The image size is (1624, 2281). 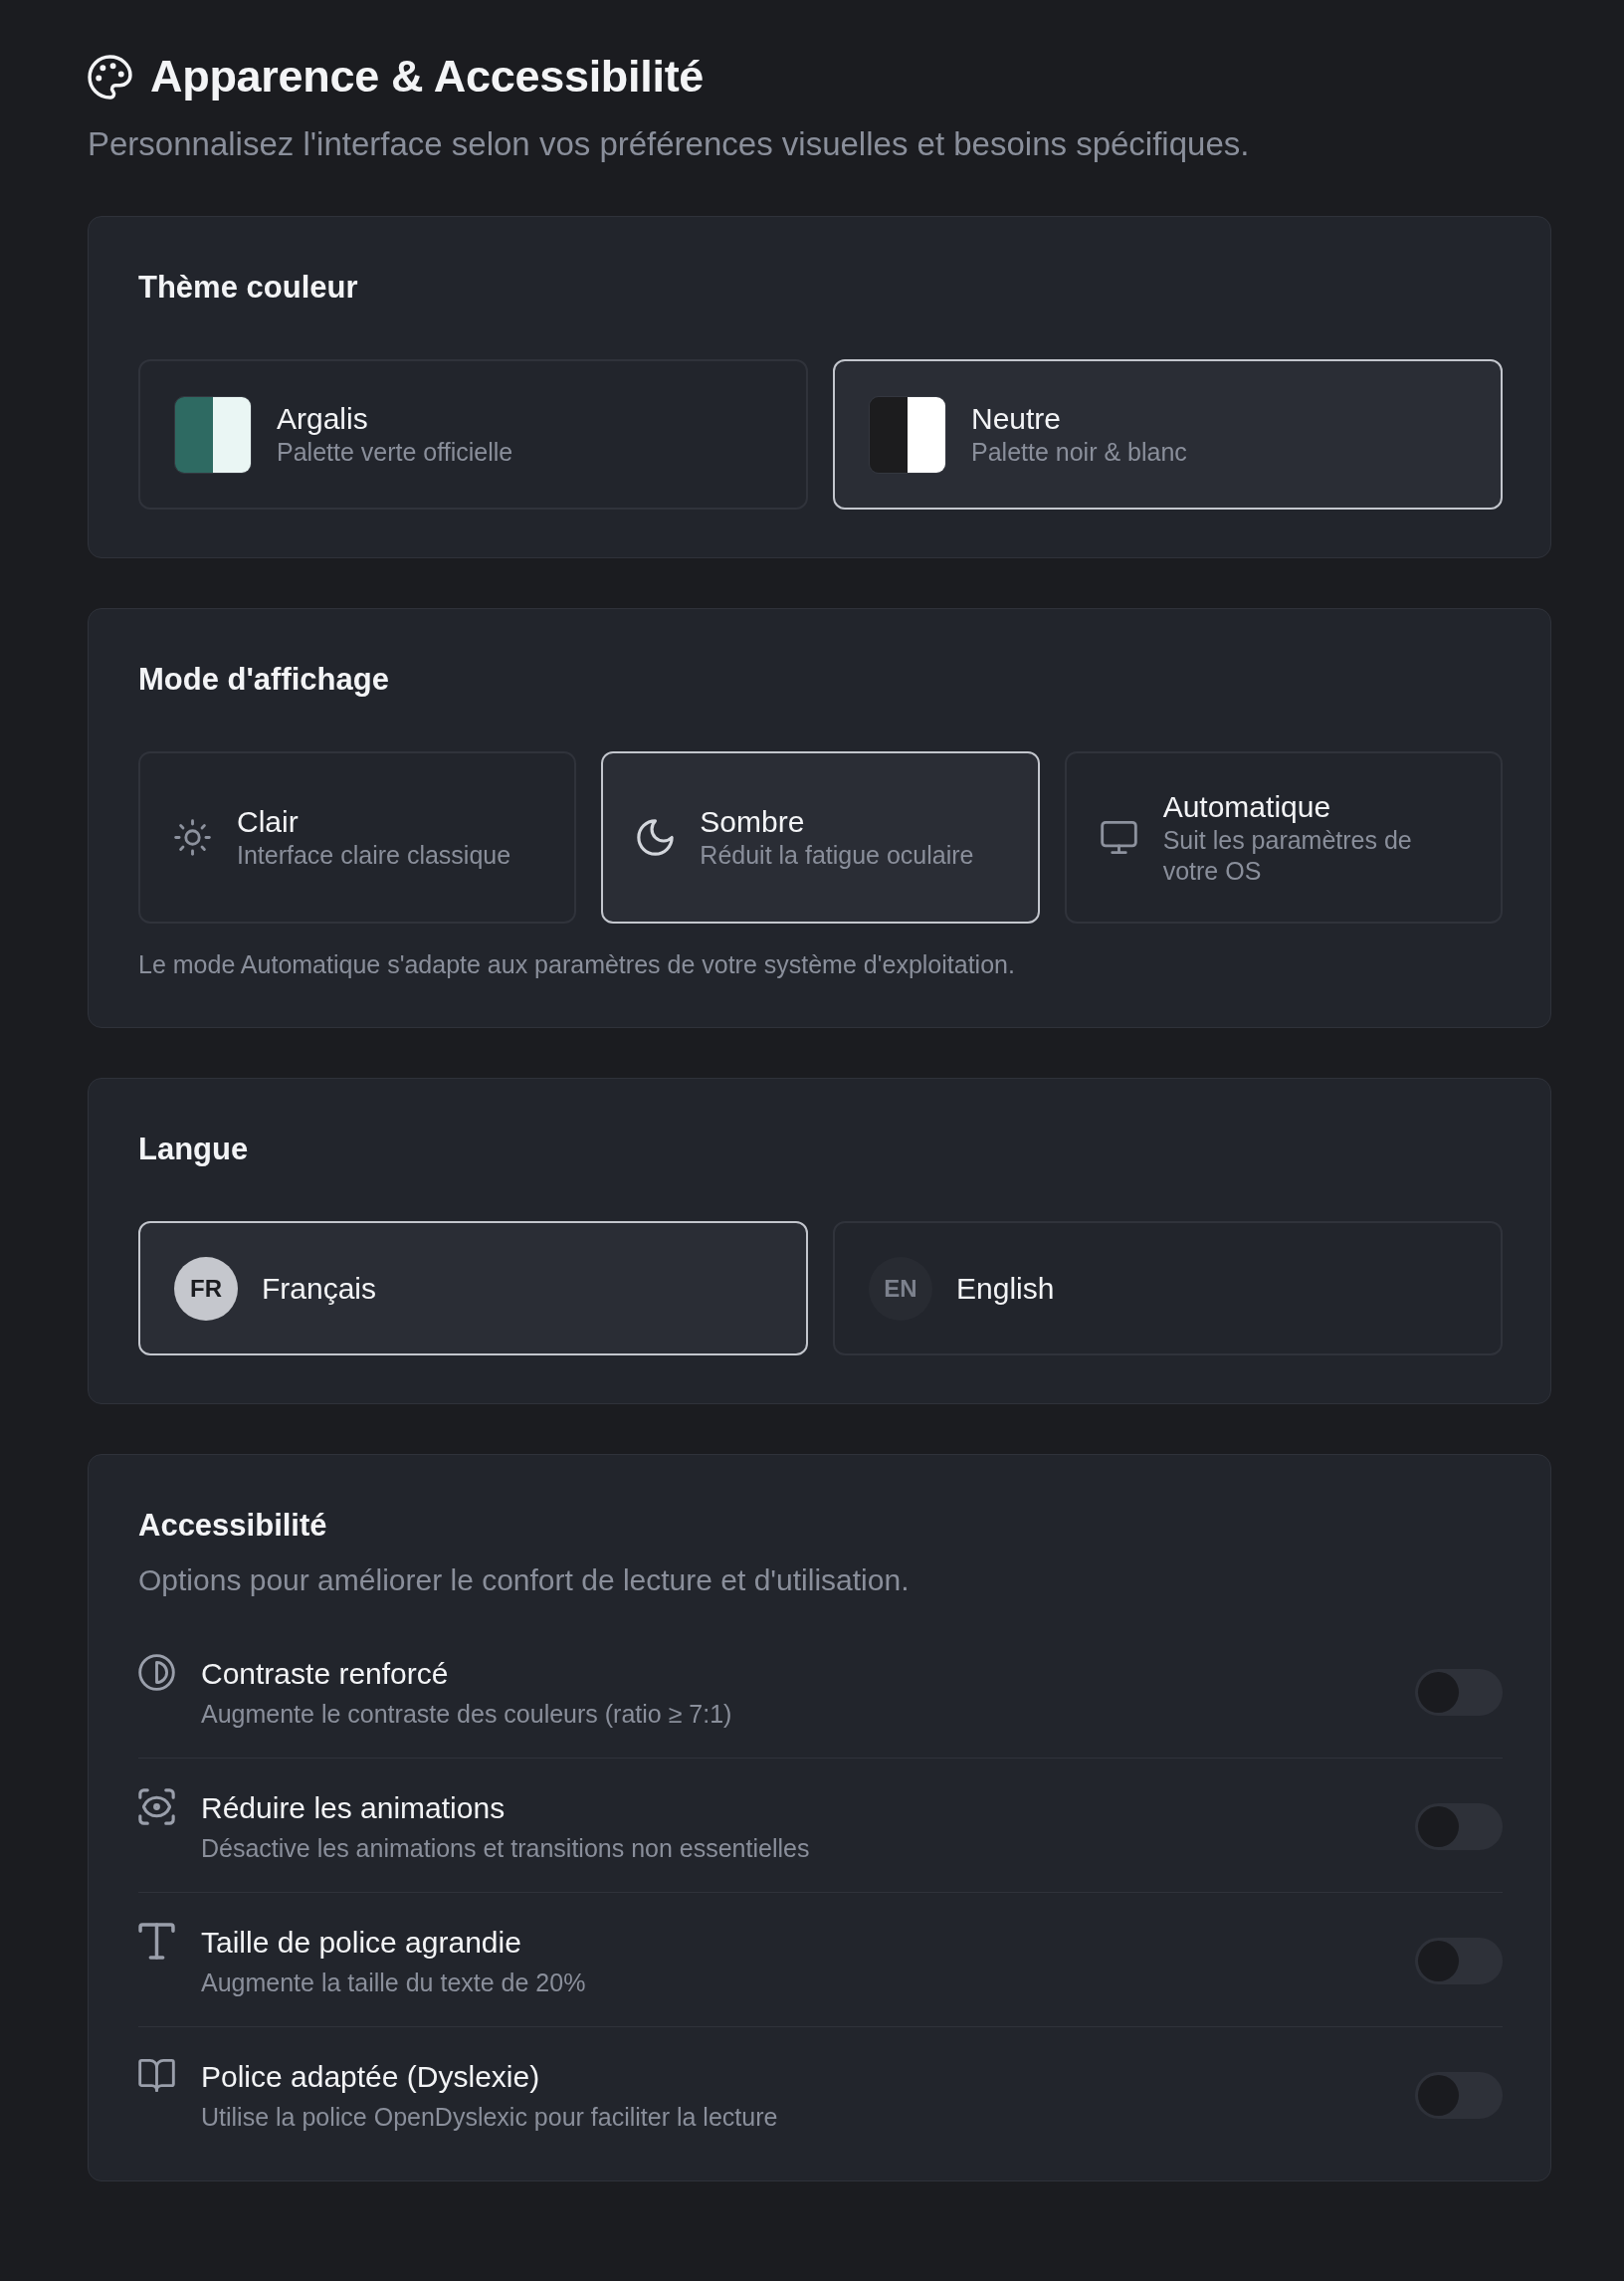 I want to click on section-title: Accessibilité, so click(x=233, y=1526).